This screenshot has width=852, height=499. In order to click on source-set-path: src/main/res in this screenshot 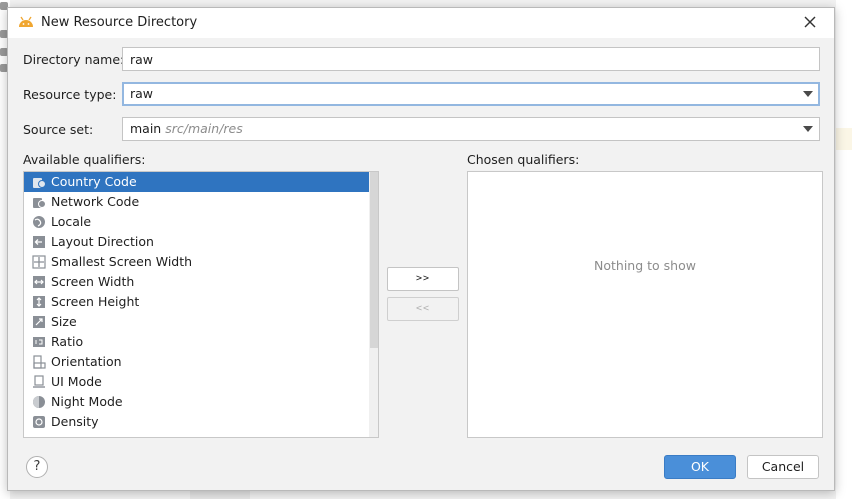, I will do `click(204, 128)`.